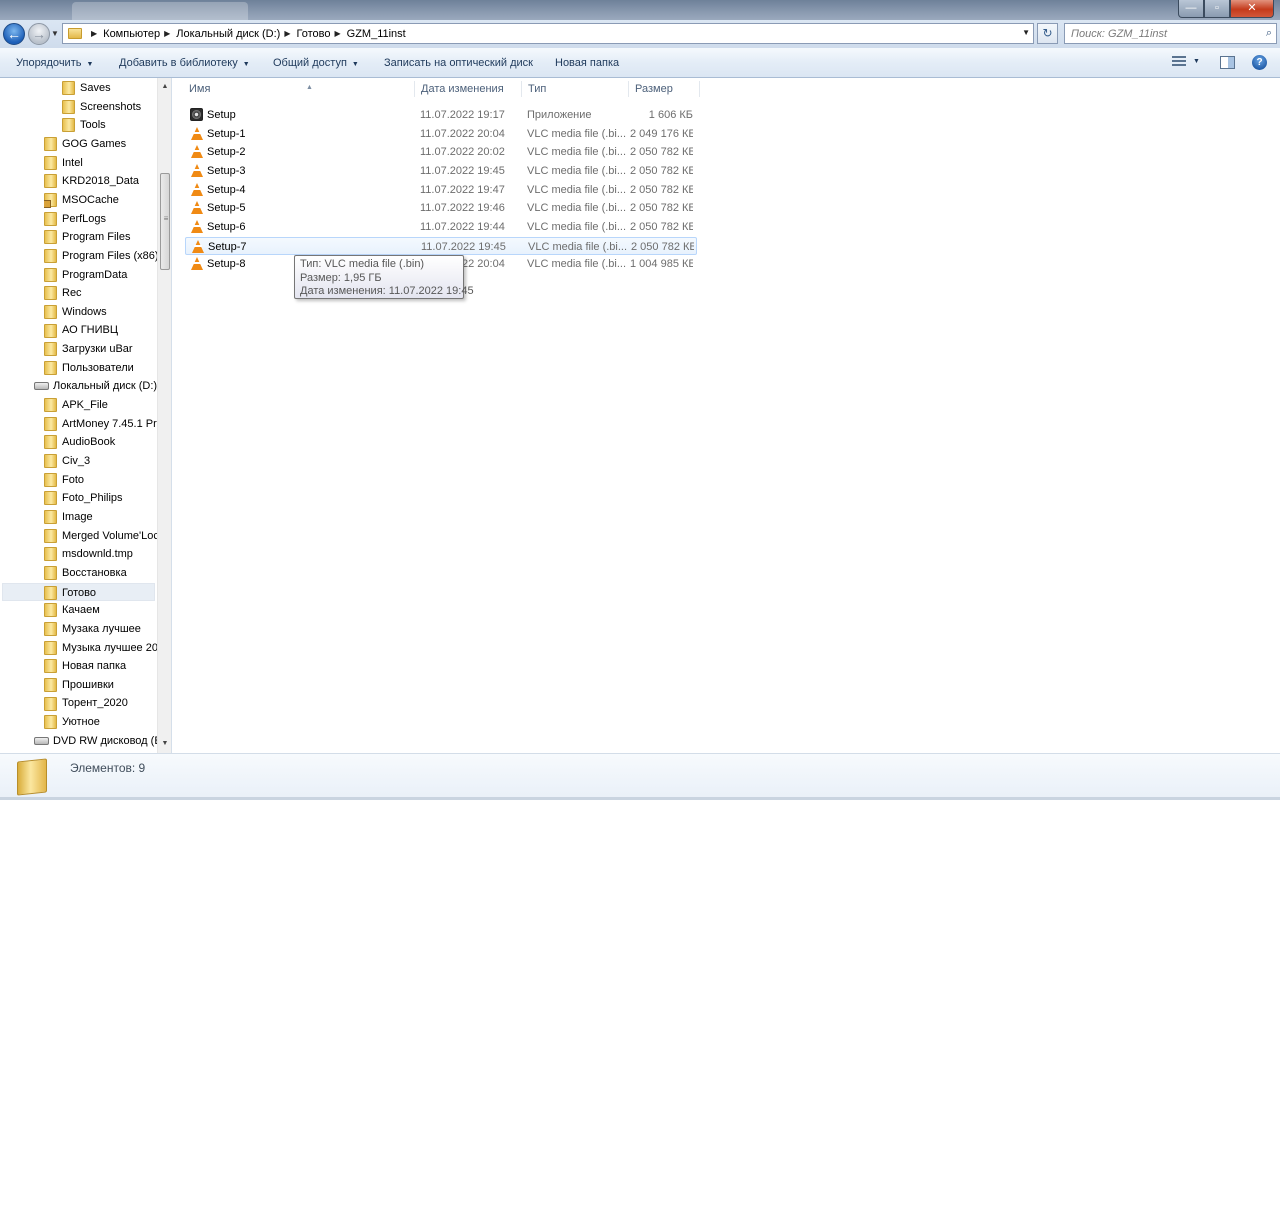 This screenshot has width=1280, height=1212. Describe the element at coordinates (1179, 62) in the screenshot. I see `view-options-icon` at that location.